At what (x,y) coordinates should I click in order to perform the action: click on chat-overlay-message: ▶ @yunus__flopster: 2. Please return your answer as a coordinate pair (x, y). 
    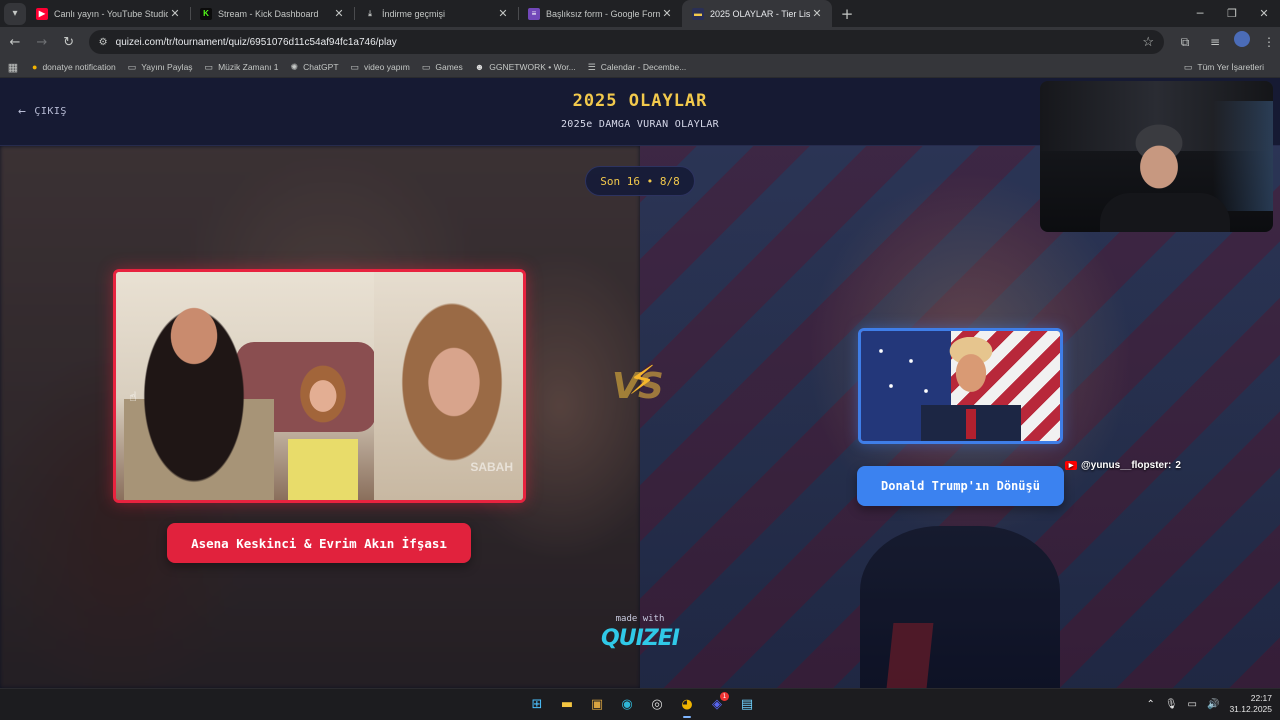
    Looking at the image, I should click on (1123, 465).